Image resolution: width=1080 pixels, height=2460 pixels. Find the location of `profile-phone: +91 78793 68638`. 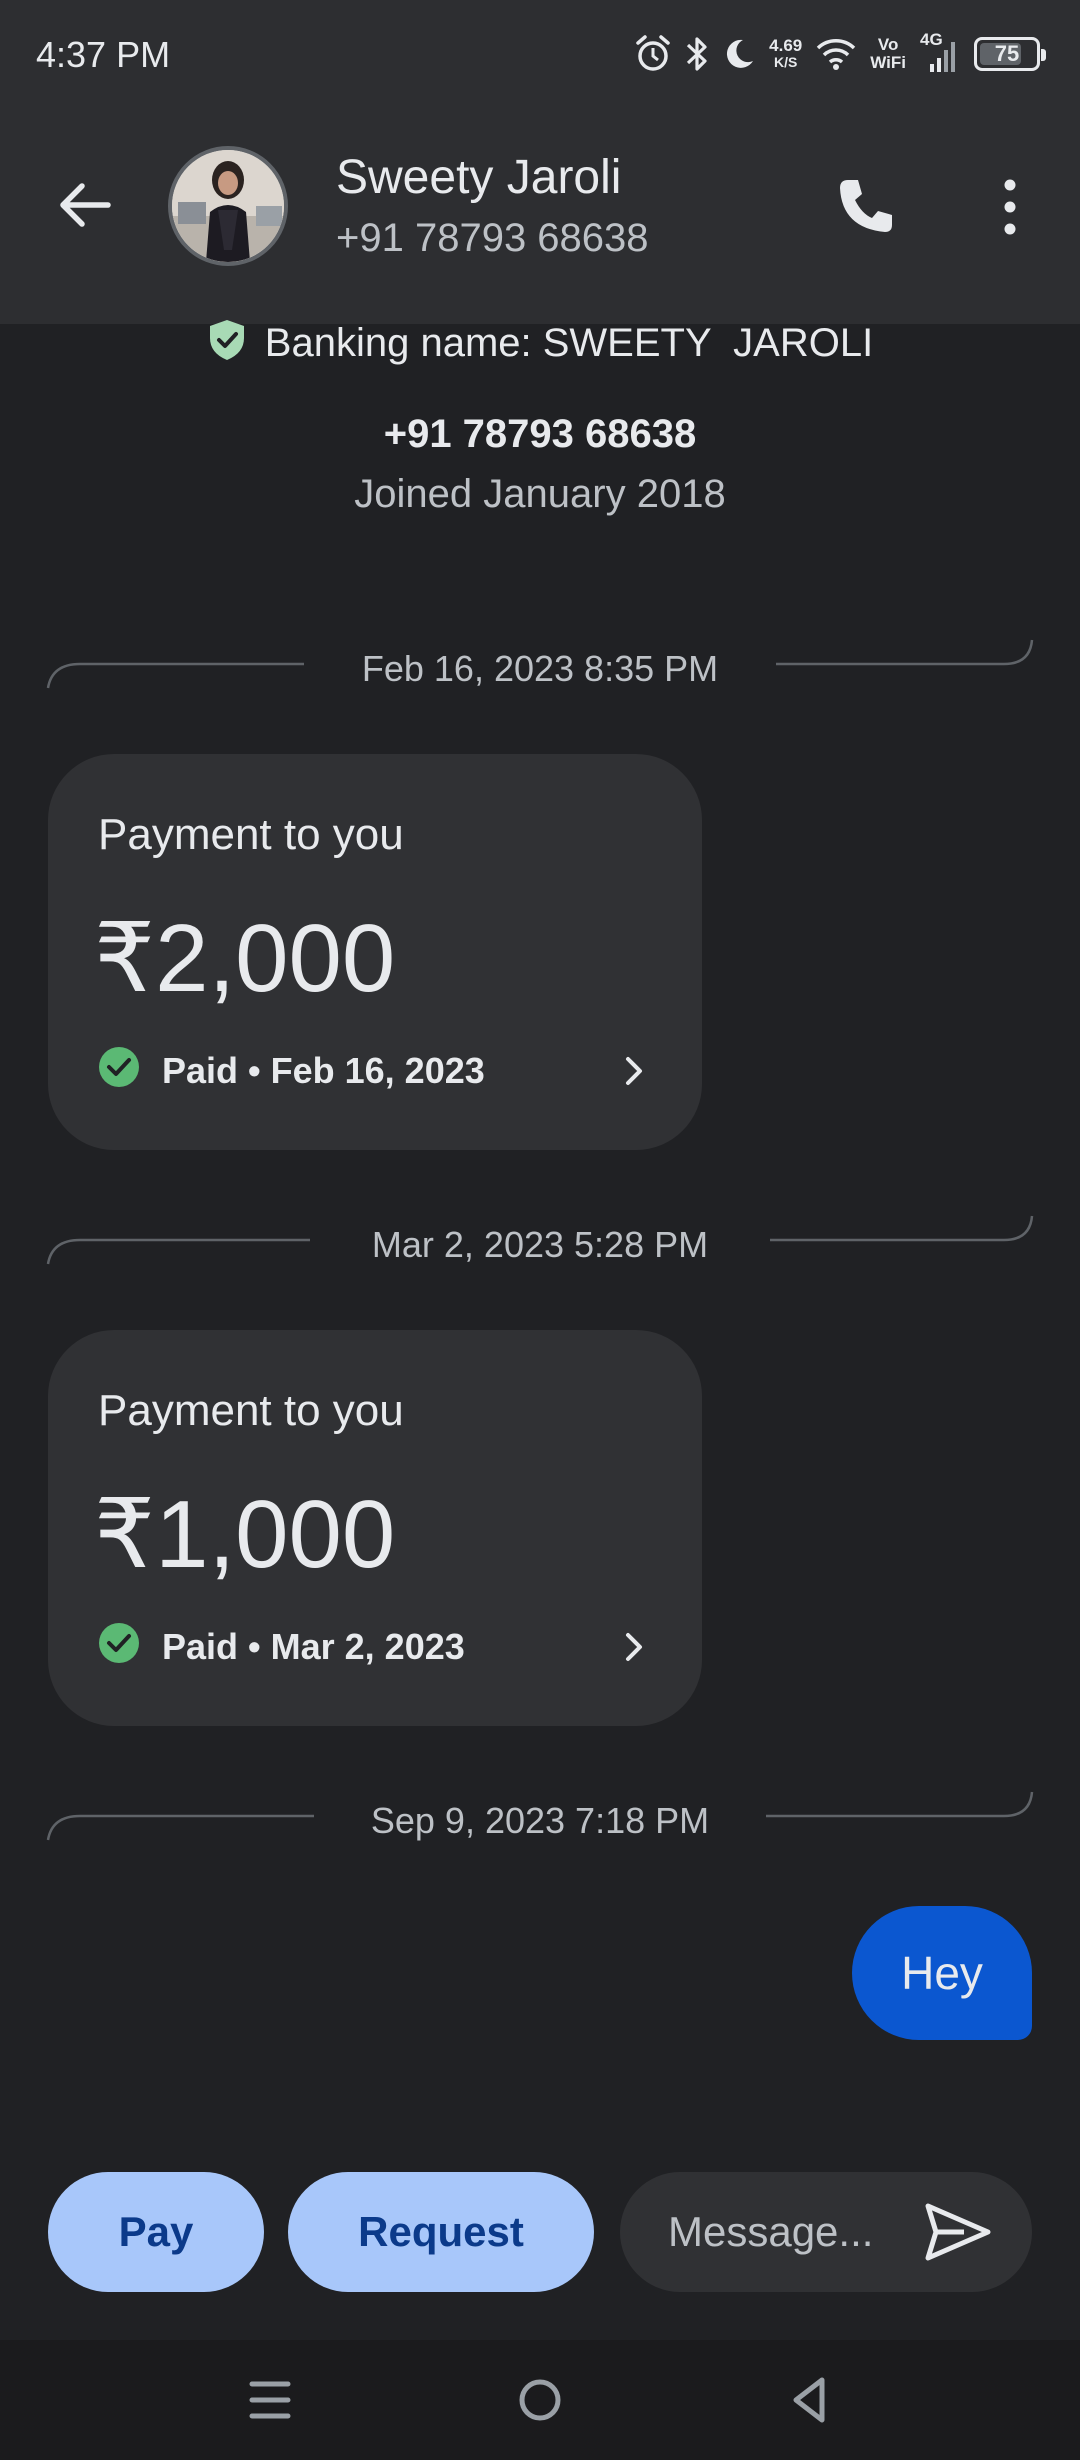

profile-phone: +91 78793 68638 is located at coordinates (540, 434).